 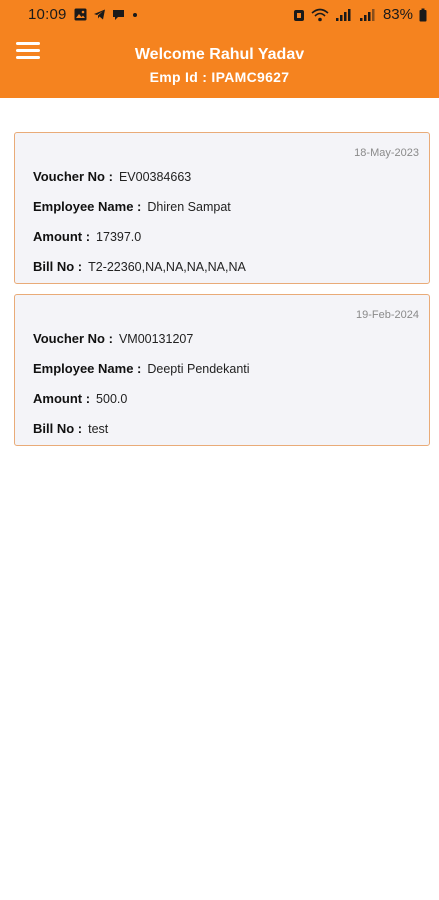 What do you see at coordinates (219, 15) in the screenshot?
I see `status-bar: 10:09 83%` at bounding box center [219, 15].